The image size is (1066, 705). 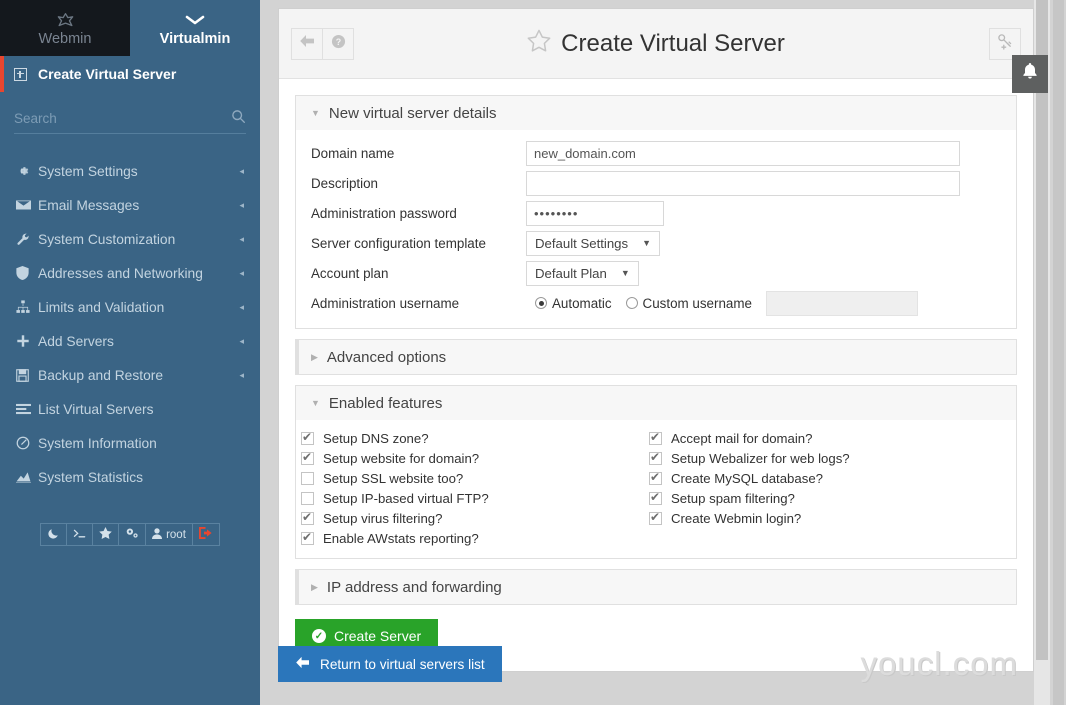 I want to click on panel-header-details: ▼ New virtual server details, so click(x=656, y=113).